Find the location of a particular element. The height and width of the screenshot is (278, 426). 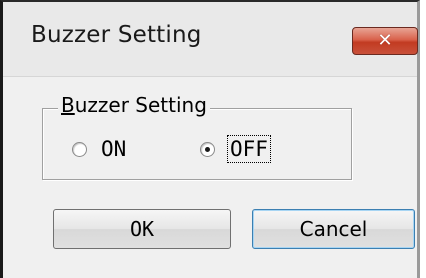

legend-text: uzzer Setting is located at coordinates (140, 105).